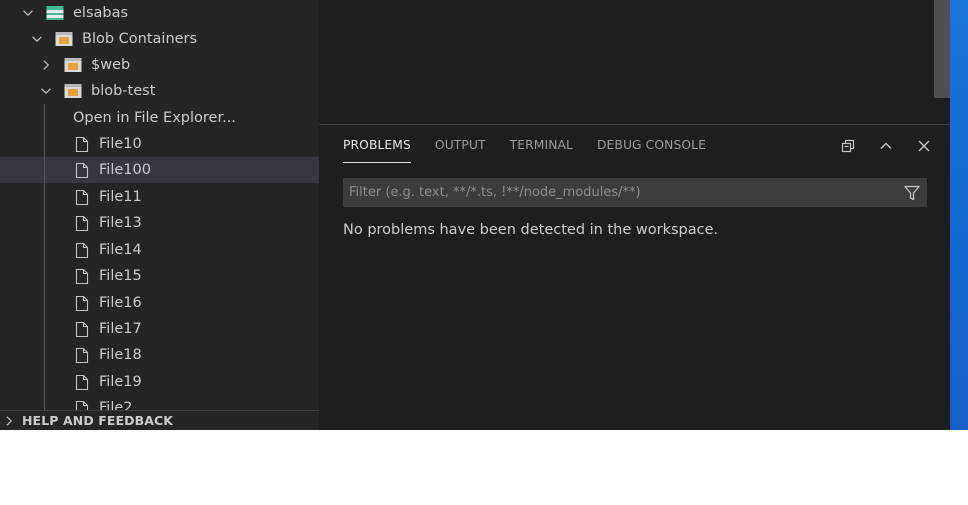 The image size is (968, 505). What do you see at coordinates (159, 65) in the screenshot?
I see `tree-item-container-web: $web` at bounding box center [159, 65].